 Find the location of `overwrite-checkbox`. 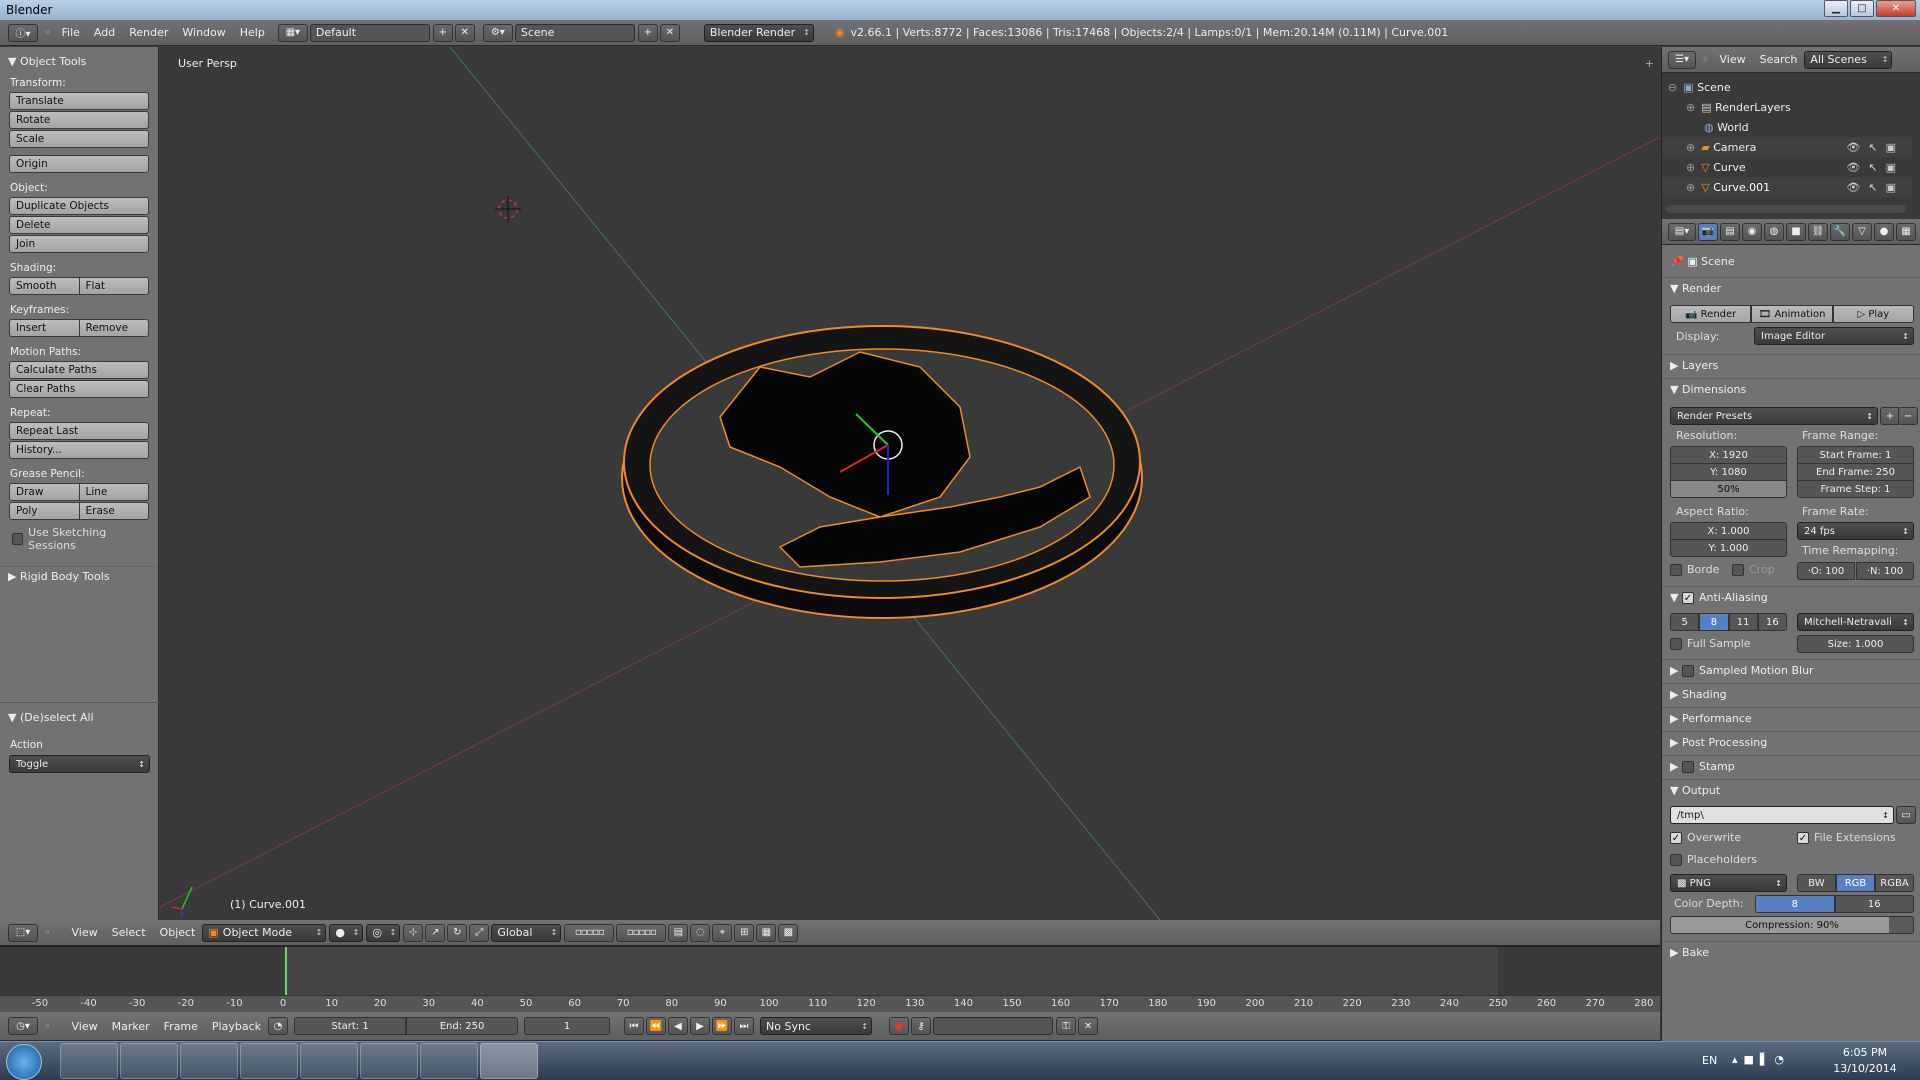

overwrite-checkbox is located at coordinates (1676, 837).